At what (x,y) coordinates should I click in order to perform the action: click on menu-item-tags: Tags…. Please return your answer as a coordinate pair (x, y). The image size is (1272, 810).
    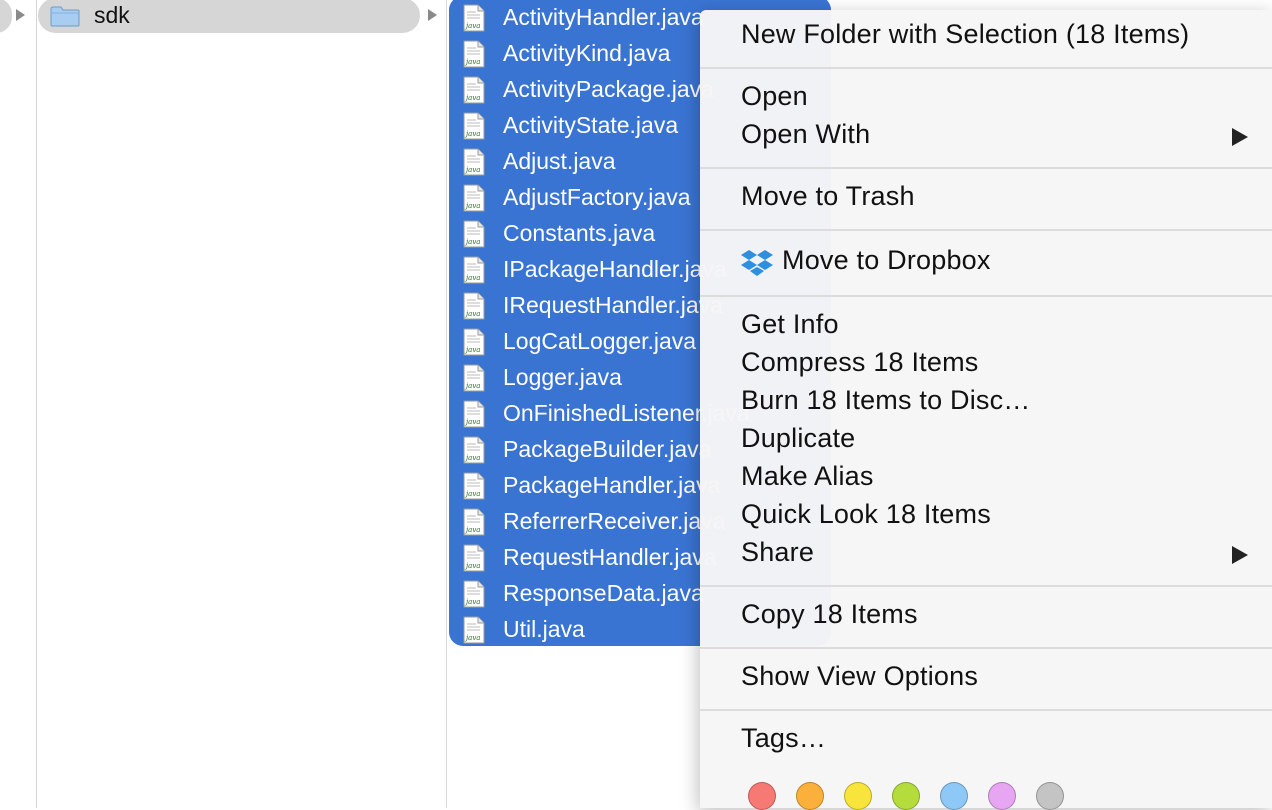
    Looking at the image, I should click on (986, 740).